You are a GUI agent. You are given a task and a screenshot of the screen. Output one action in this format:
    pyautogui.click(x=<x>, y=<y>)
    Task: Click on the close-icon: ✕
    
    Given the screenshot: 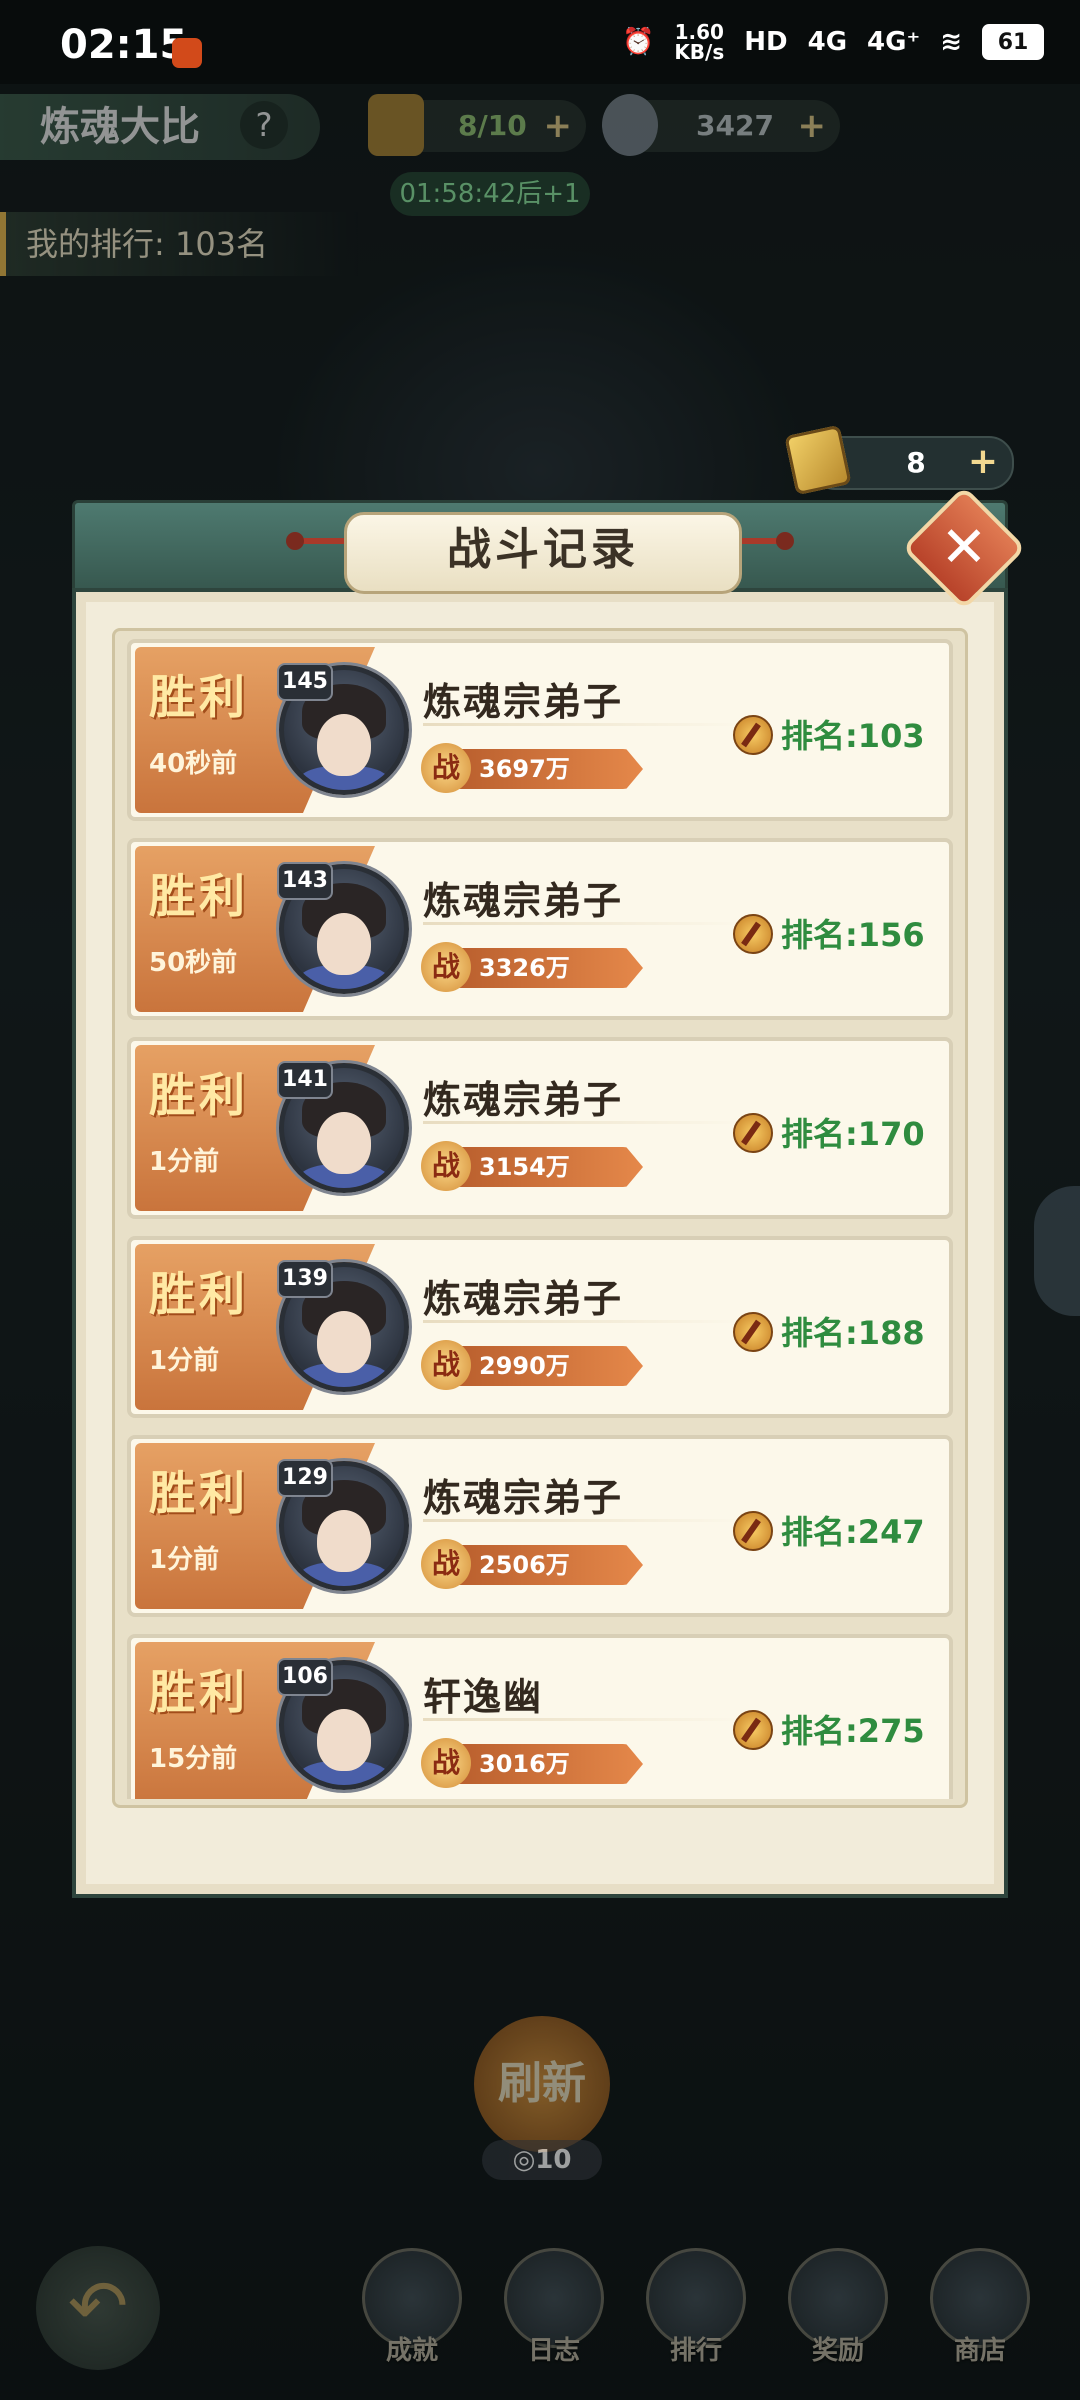 What is the action you would take?
    pyautogui.click(x=964, y=547)
    